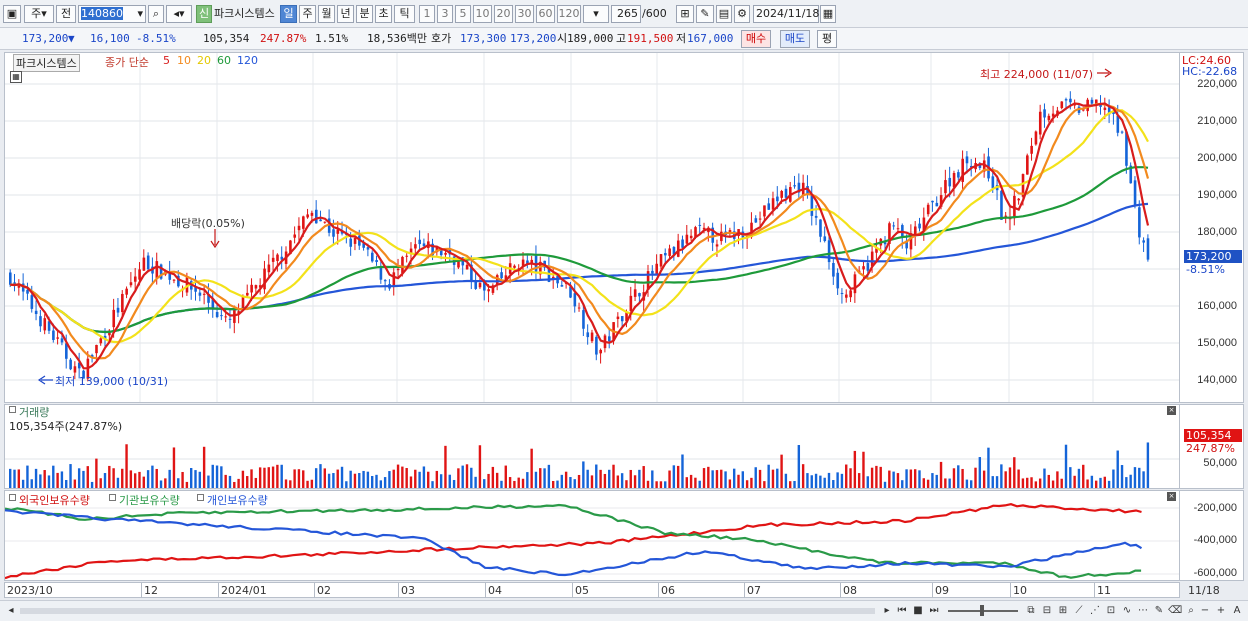  What do you see at coordinates (1031, 611) in the screenshot?
I see `layout-icon: ⧉` at bounding box center [1031, 611].